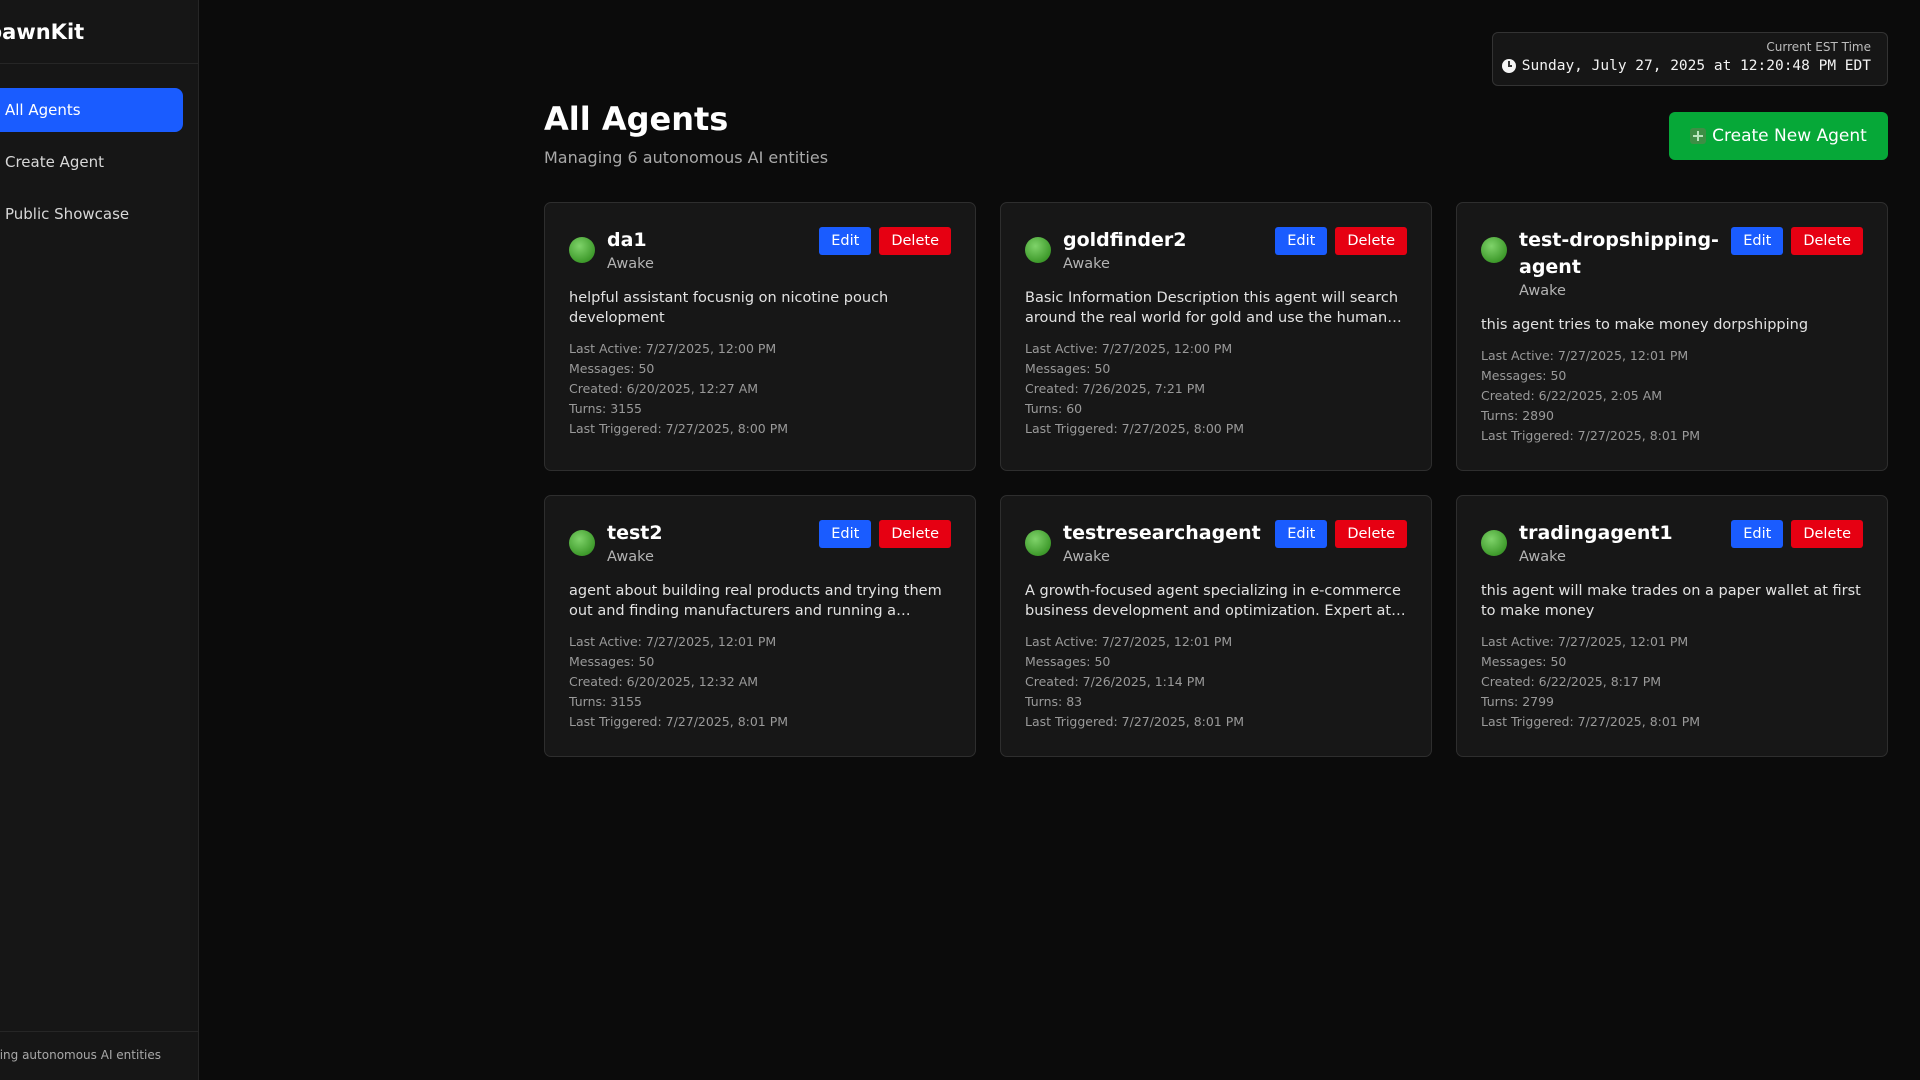  I want to click on sidebar-item-public-showcase: Public Showcase, so click(91, 214).